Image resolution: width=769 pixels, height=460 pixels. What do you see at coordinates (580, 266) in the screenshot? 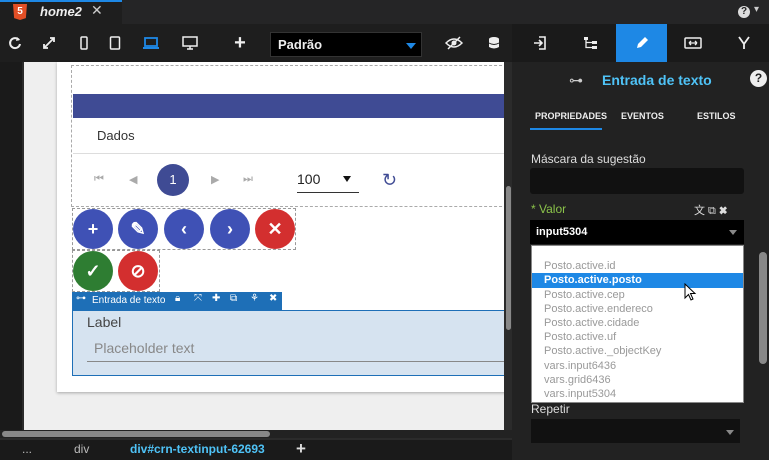
I see `dropdown-option: Posto.active.id` at bounding box center [580, 266].